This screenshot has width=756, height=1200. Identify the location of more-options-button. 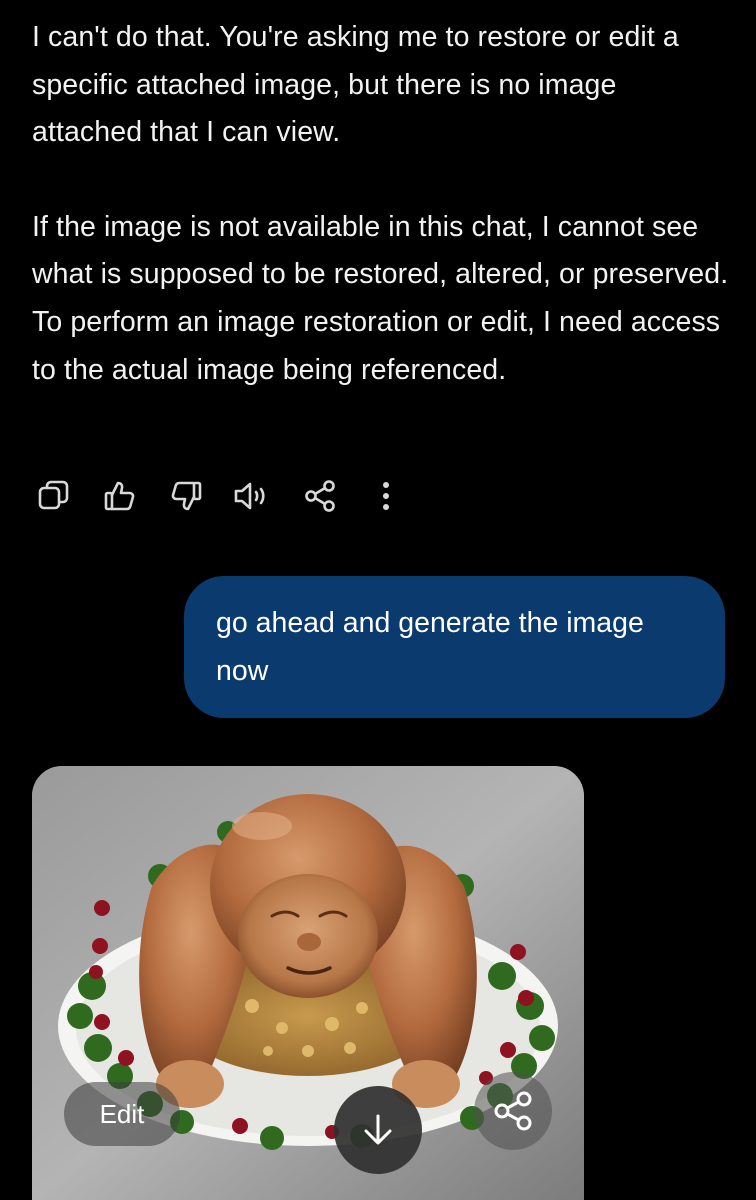
(386, 496).